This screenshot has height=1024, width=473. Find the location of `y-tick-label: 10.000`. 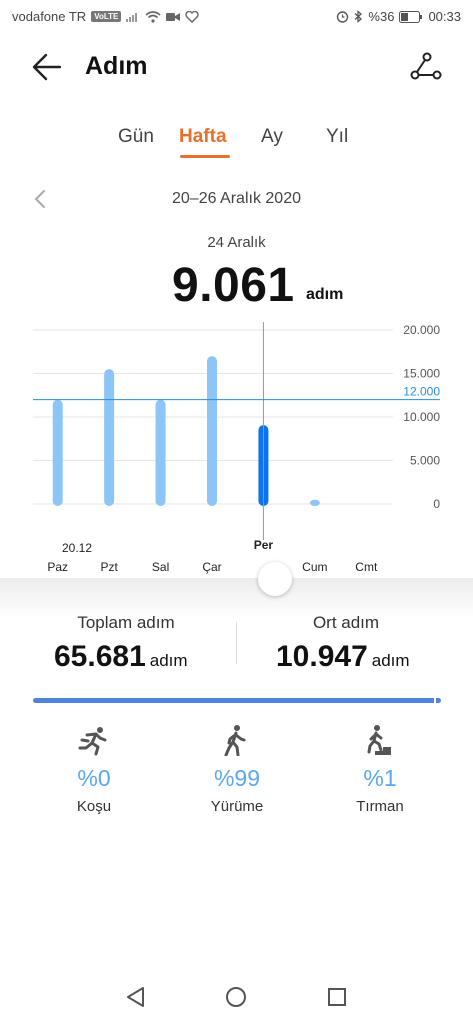

y-tick-label: 10.000 is located at coordinates (421, 417).